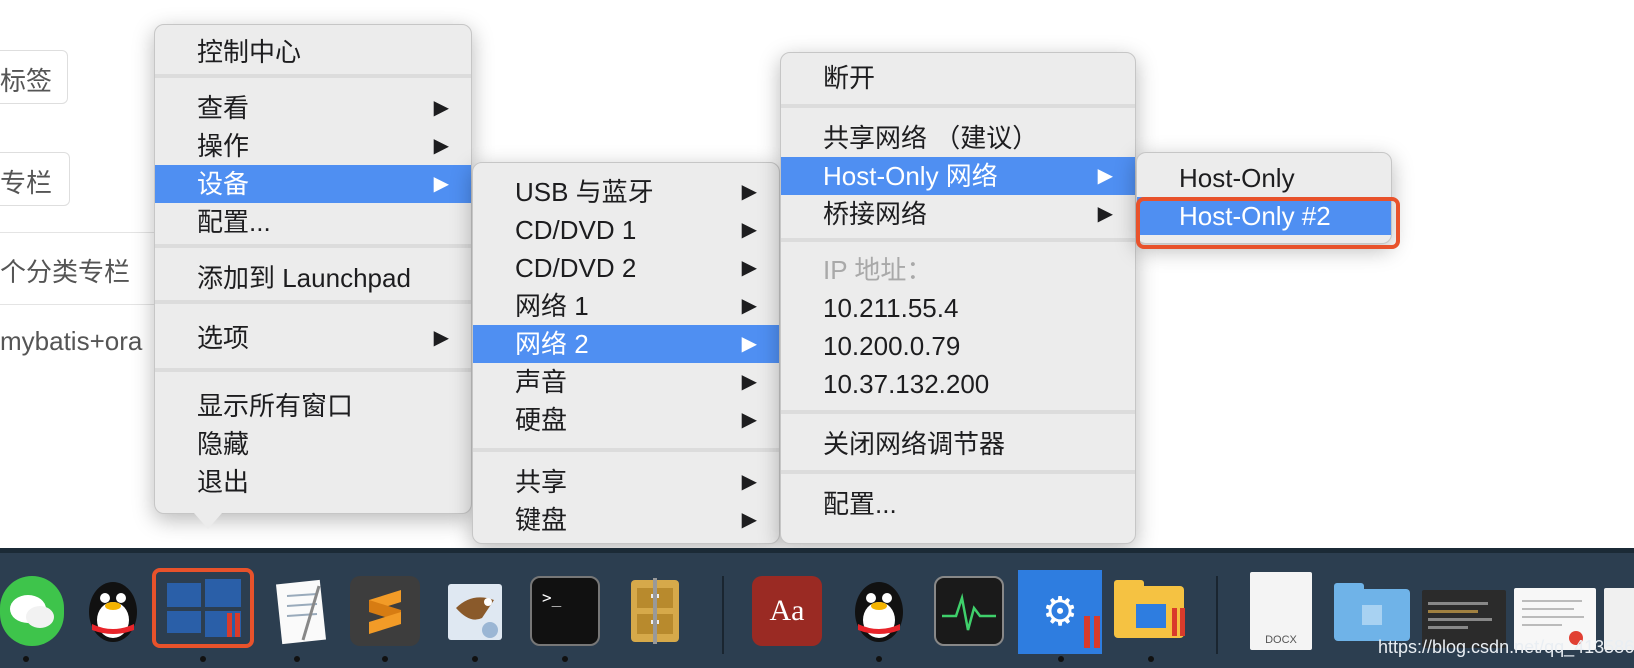 This screenshot has height=668, width=1634. I want to click on menu-item-usb-bluetooth: USB 与蓝牙 ▶, so click(626, 192).